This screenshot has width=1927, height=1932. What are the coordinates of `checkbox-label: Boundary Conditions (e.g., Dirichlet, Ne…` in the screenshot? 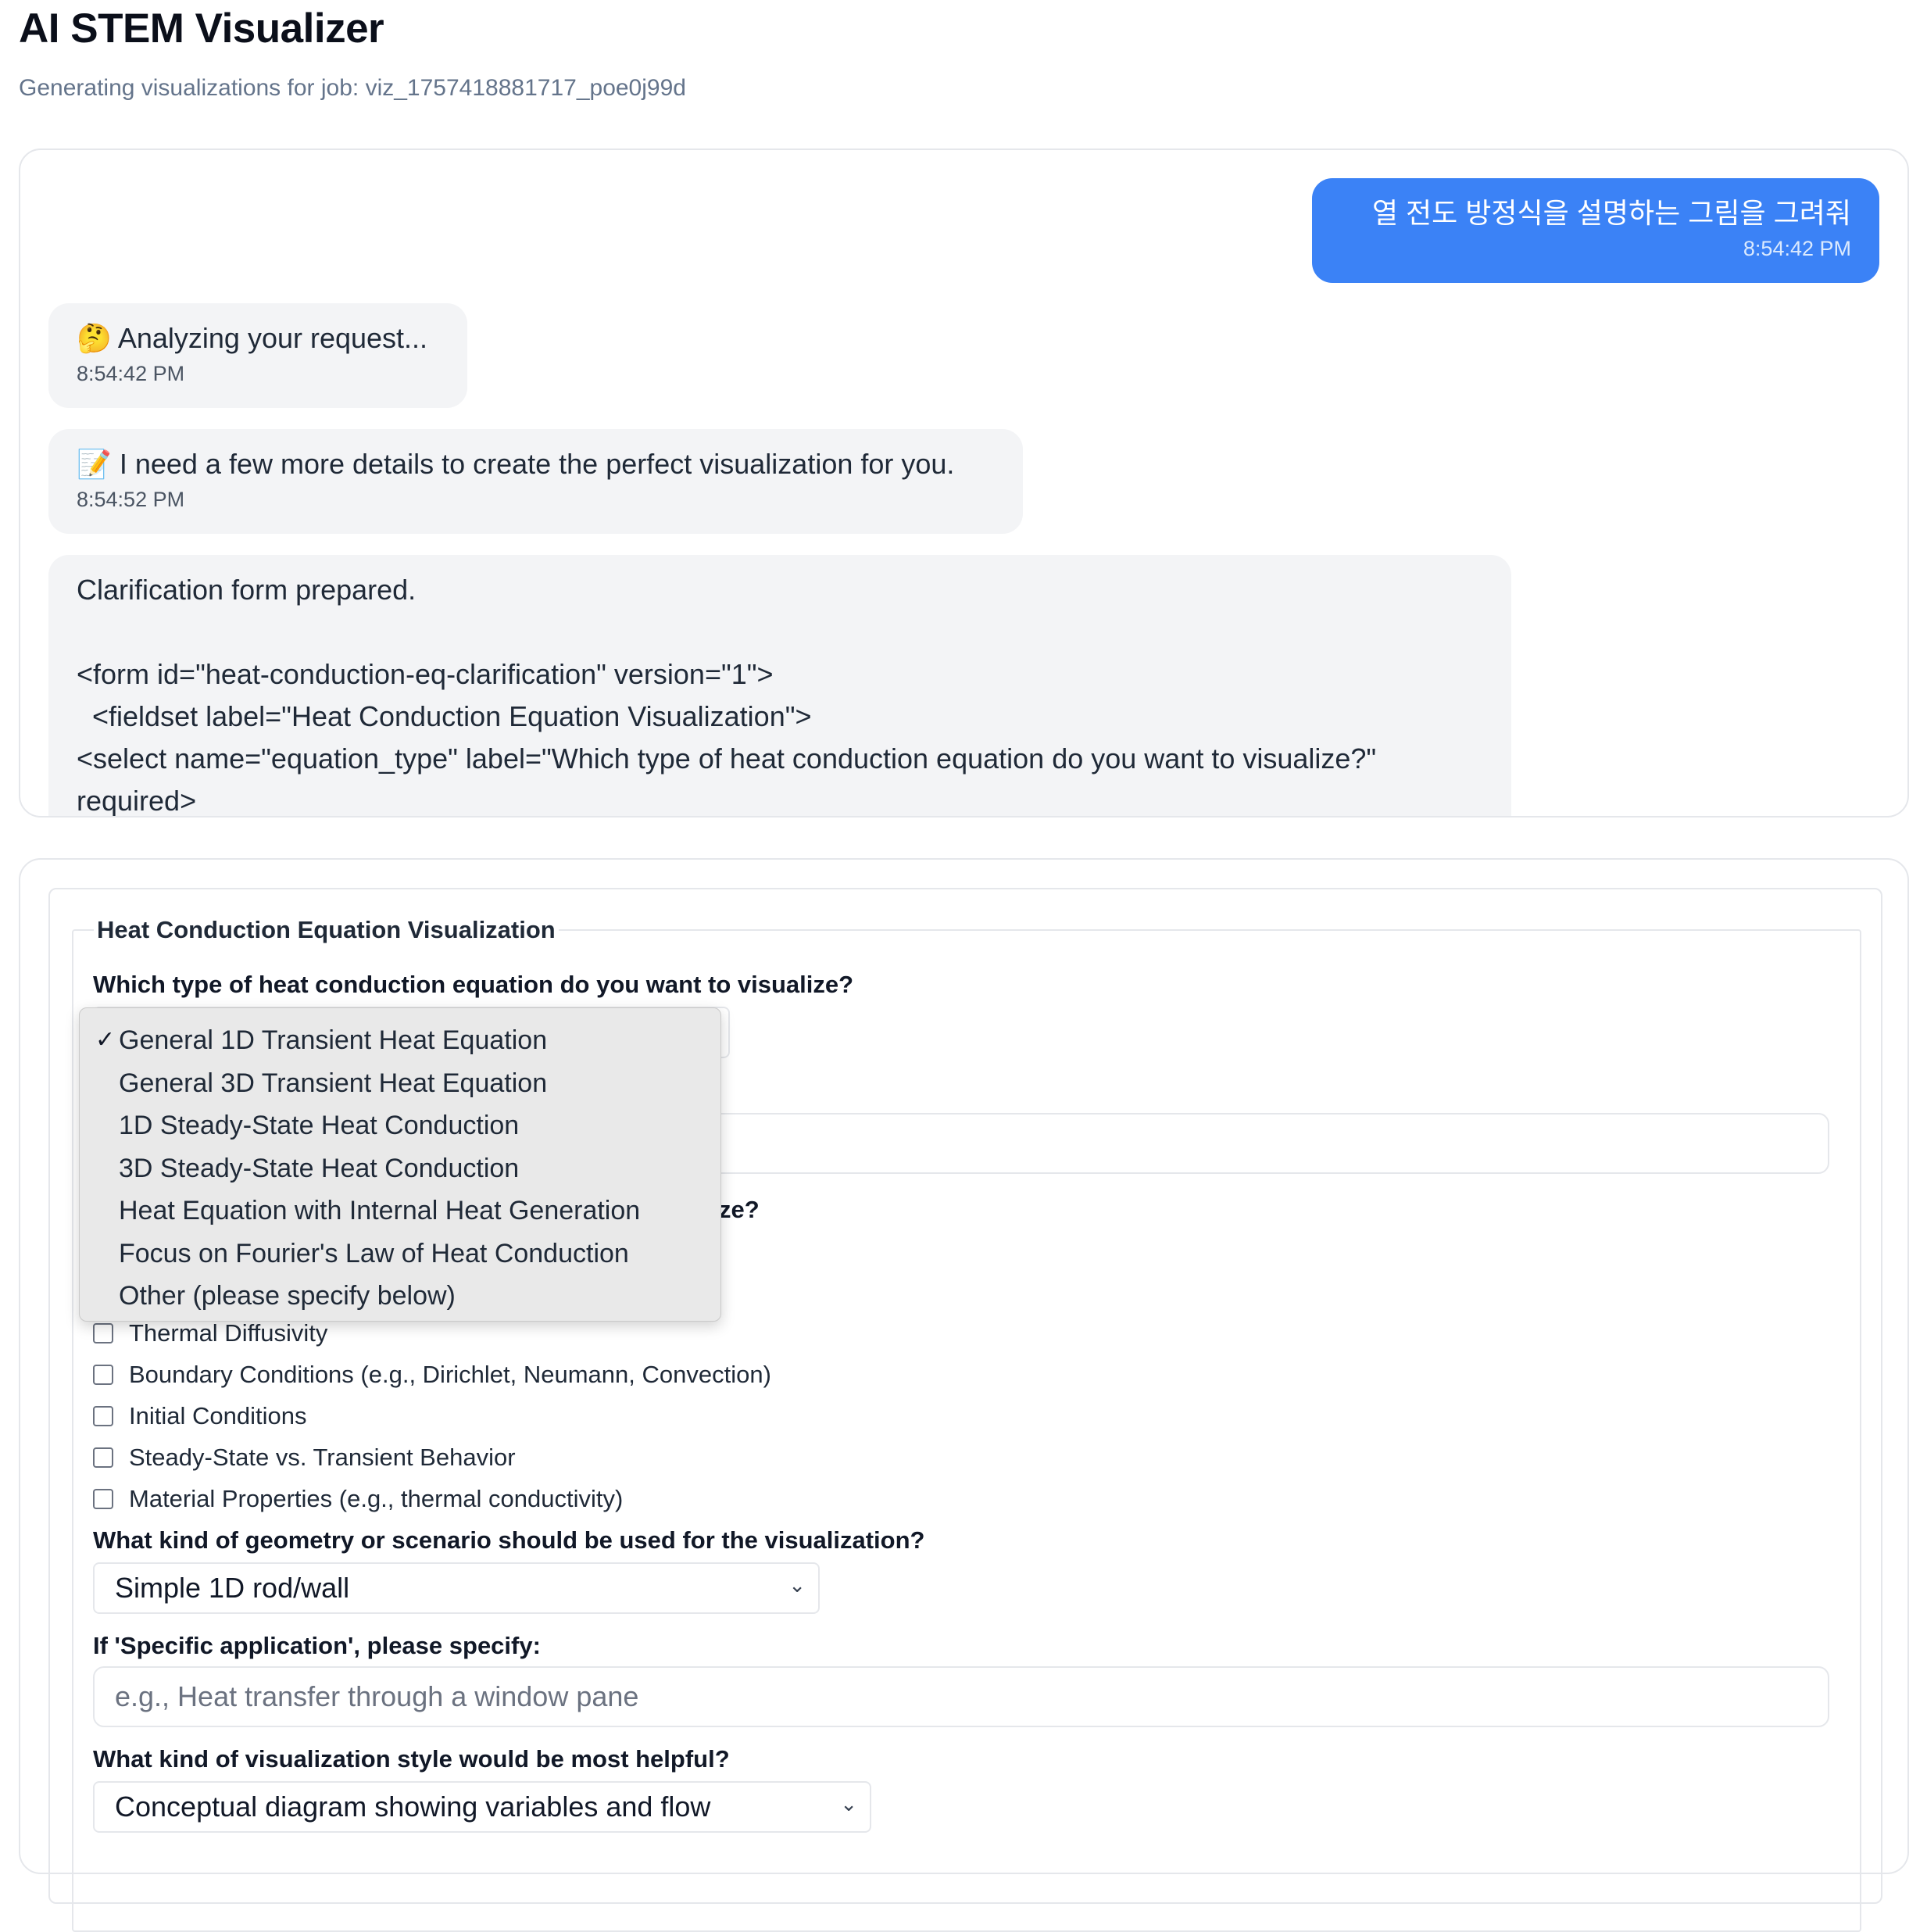 It's located at (450, 1374).